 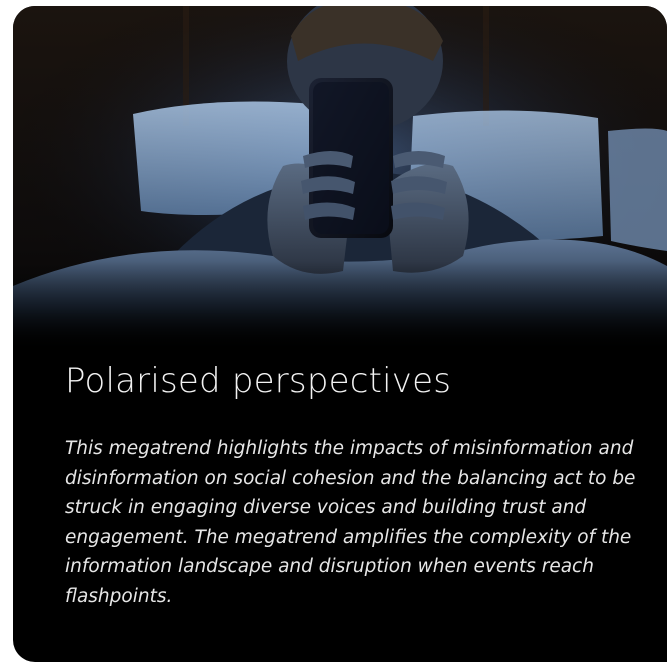 What do you see at coordinates (258, 381) in the screenshot?
I see `card-title: Polarised perspectives` at bounding box center [258, 381].